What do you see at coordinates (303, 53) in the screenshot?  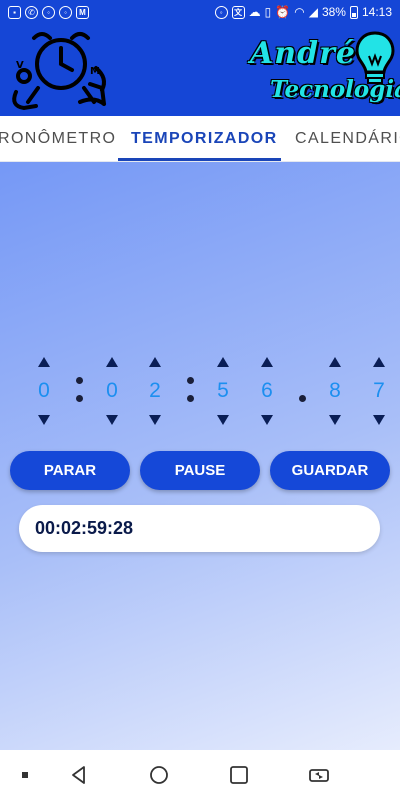 I see `brand-name: André` at bounding box center [303, 53].